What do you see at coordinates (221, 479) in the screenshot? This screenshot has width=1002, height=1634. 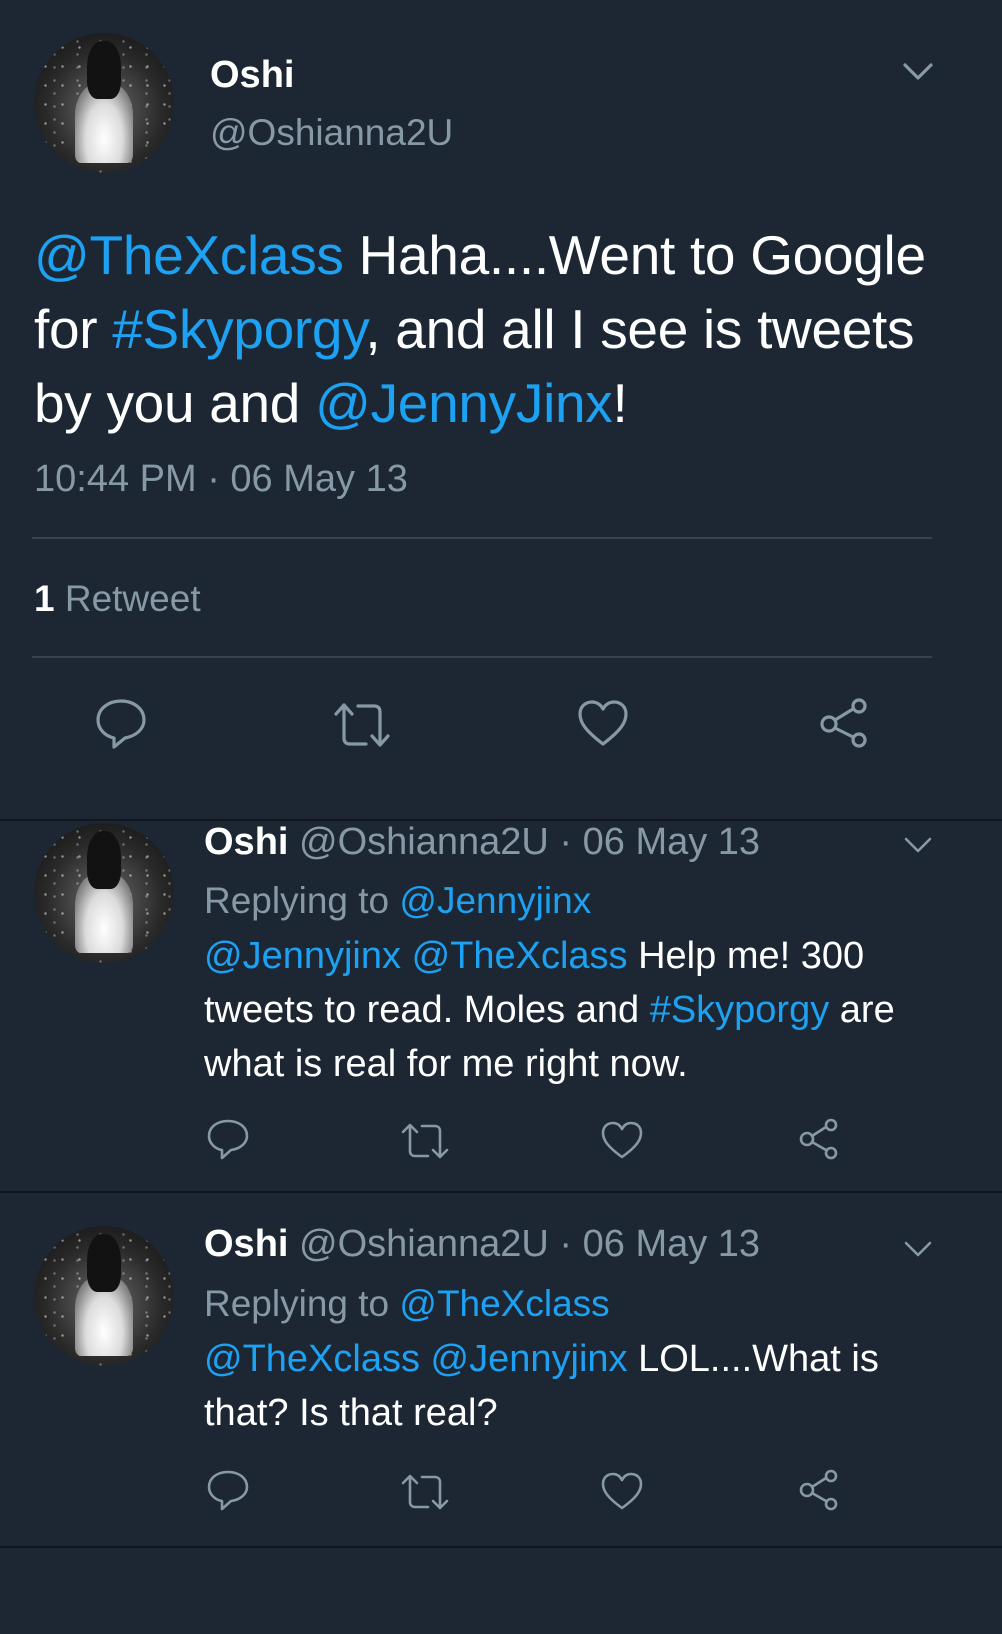 I see `tweet-timestamp: 10:44 PM · 06 May 13` at bounding box center [221, 479].